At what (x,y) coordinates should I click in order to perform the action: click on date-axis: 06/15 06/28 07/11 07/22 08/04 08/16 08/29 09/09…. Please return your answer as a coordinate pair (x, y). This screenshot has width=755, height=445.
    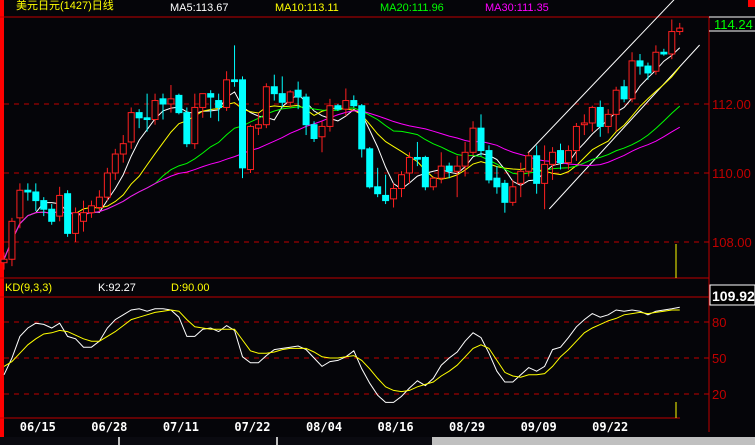
    Looking at the image, I should click on (324, 427).